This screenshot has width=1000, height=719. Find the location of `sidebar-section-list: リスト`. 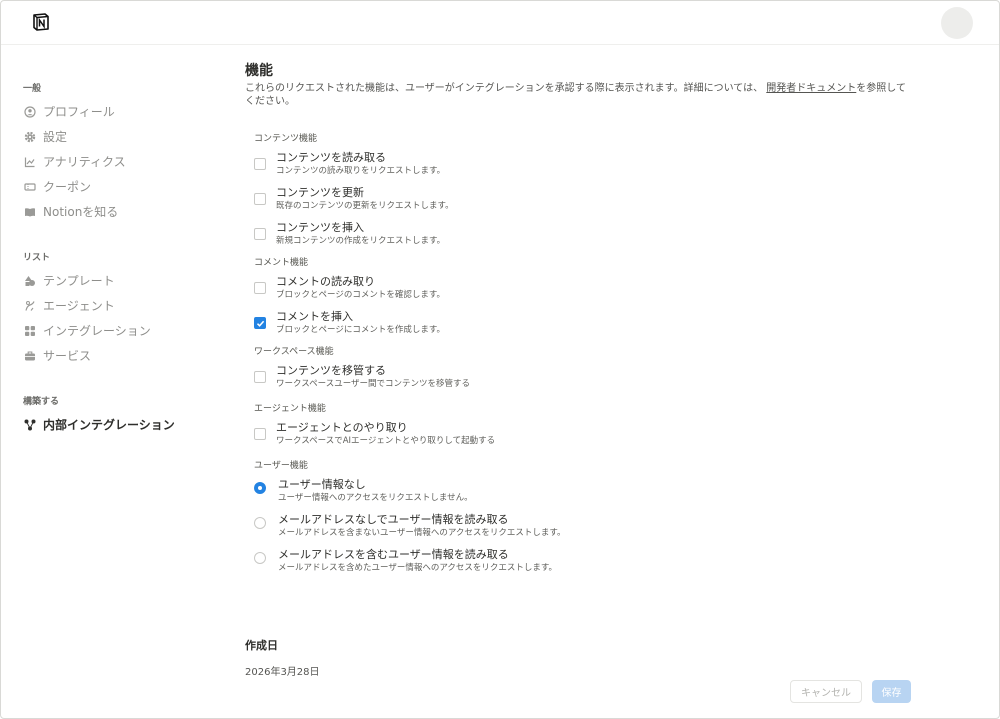

sidebar-section-list: リスト is located at coordinates (37, 258).